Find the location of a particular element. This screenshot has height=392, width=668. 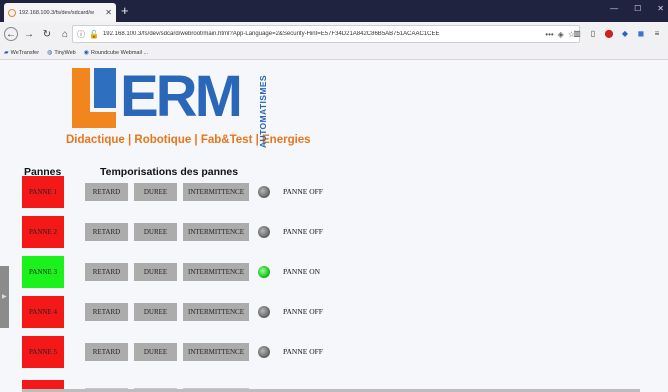

extension-icon: ◆ is located at coordinates (625, 33).